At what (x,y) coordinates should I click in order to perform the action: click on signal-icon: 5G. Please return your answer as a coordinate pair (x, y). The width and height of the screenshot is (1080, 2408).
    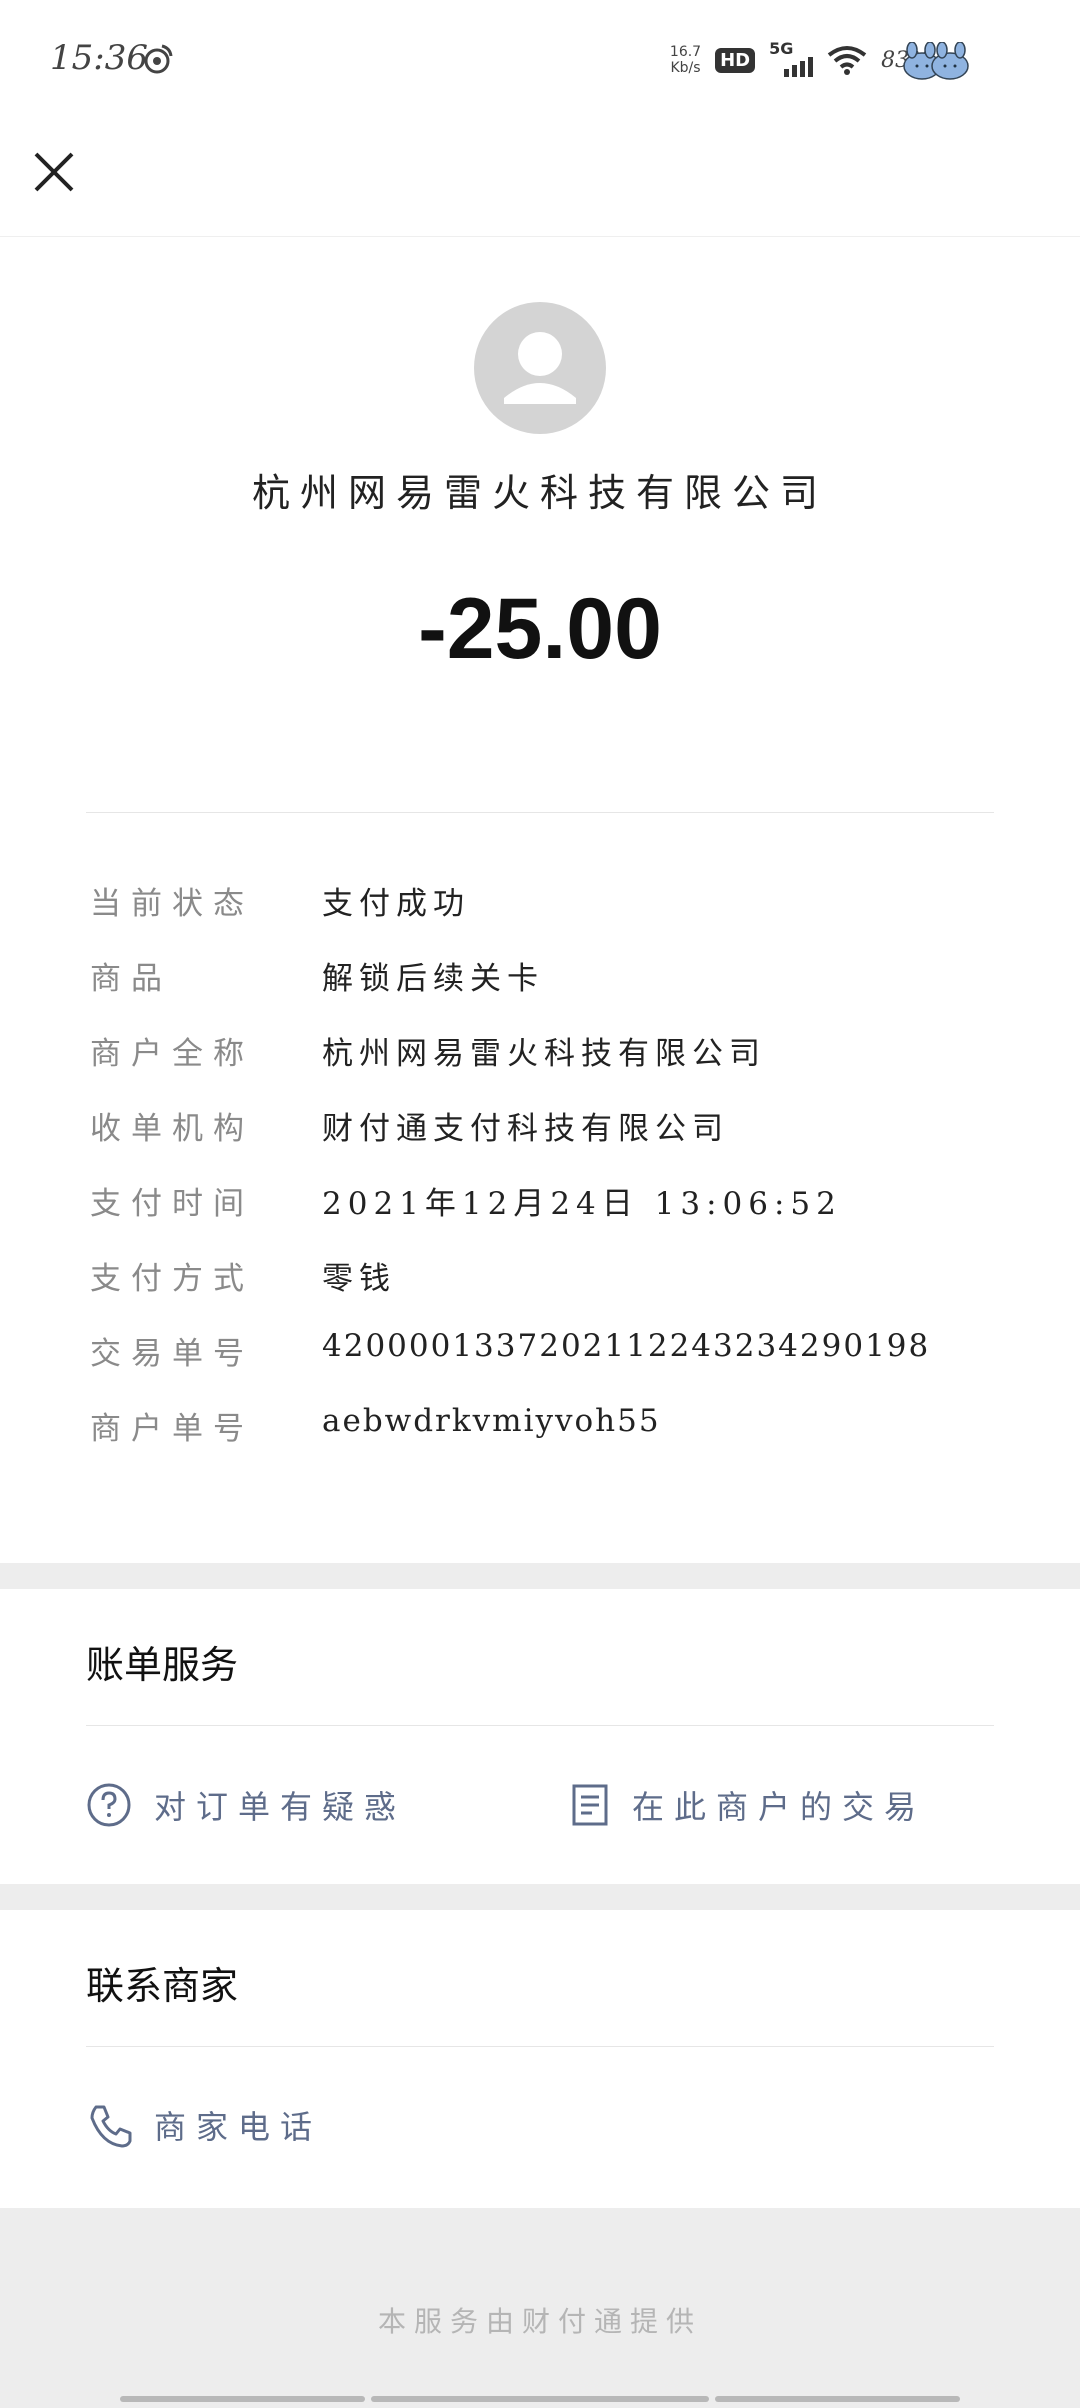
    Looking at the image, I should click on (791, 58).